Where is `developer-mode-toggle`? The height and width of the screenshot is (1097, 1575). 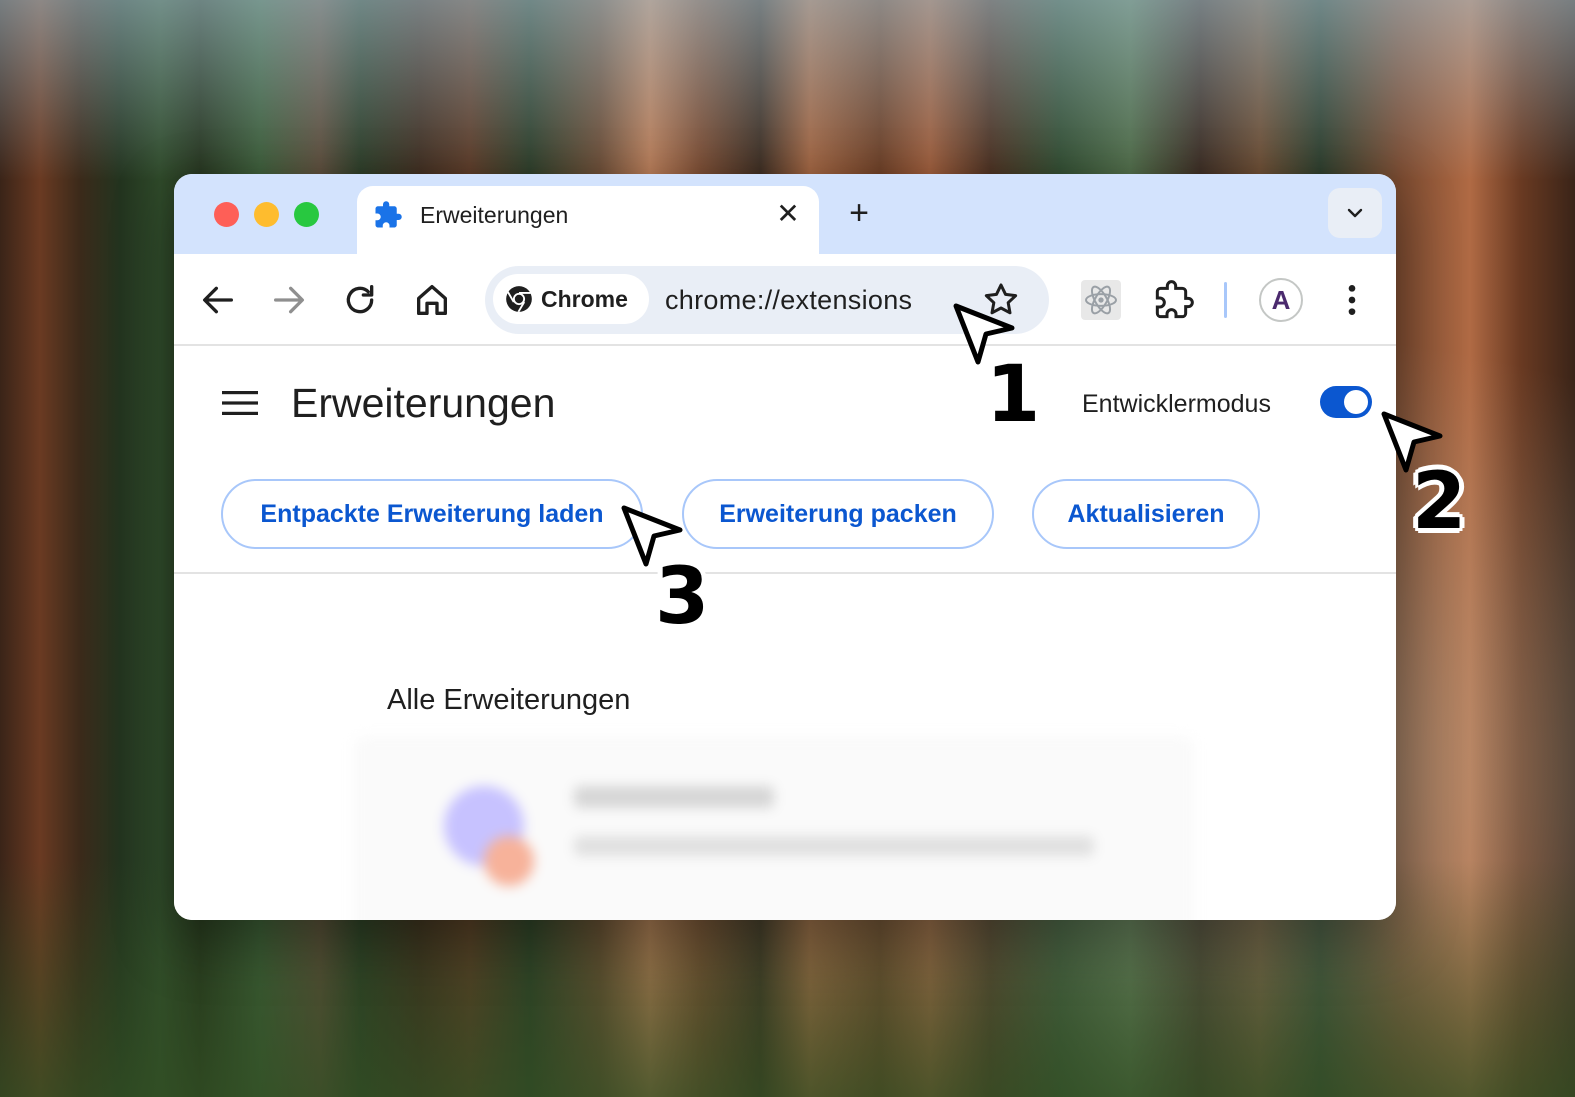
developer-mode-toggle is located at coordinates (1346, 402).